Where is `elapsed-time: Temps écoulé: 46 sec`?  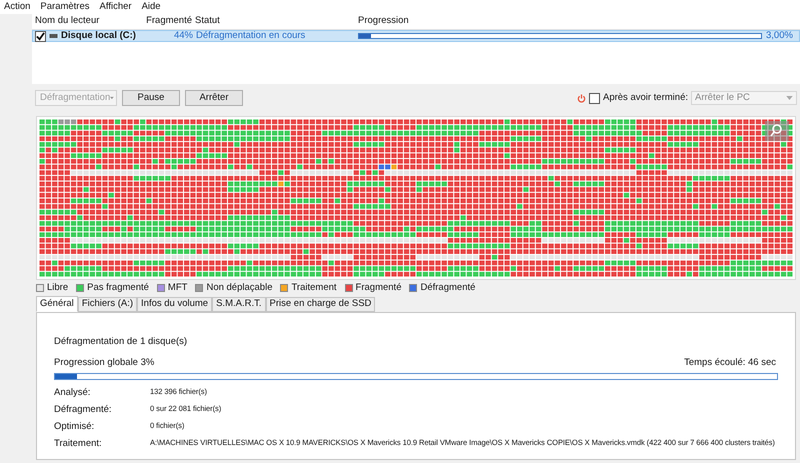 elapsed-time: Temps écoulé: 46 sec is located at coordinates (730, 363).